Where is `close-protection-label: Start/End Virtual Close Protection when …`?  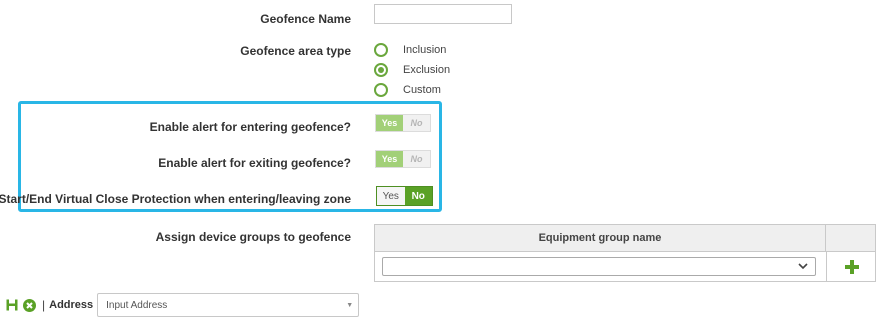
close-protection-label: Start/End Virtual Close Protection when … is located at coordinates (175, 199).